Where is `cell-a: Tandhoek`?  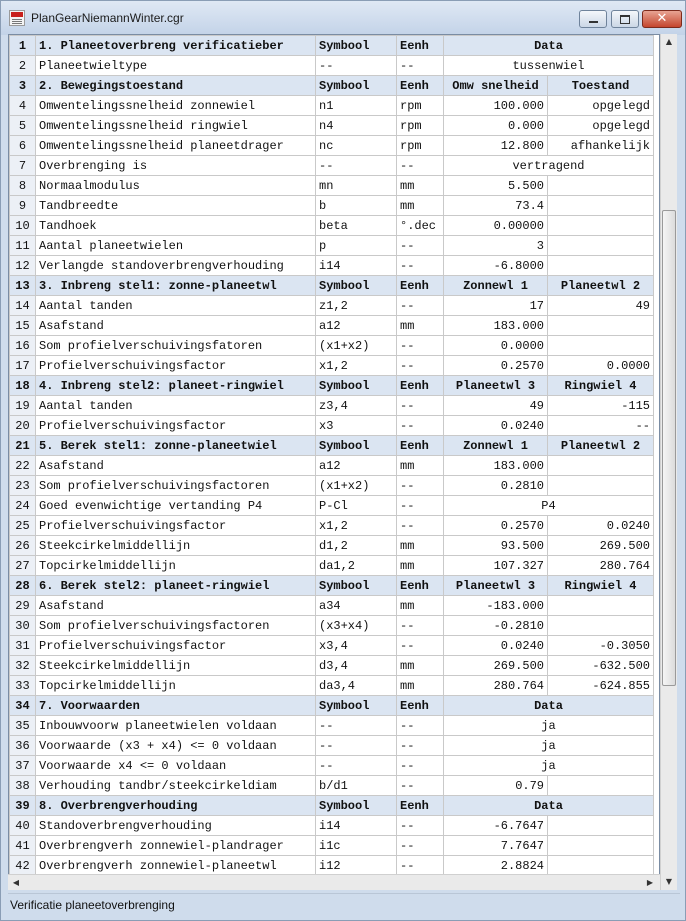
cell-a: Tandhoek is located at coordinates (175, 225).